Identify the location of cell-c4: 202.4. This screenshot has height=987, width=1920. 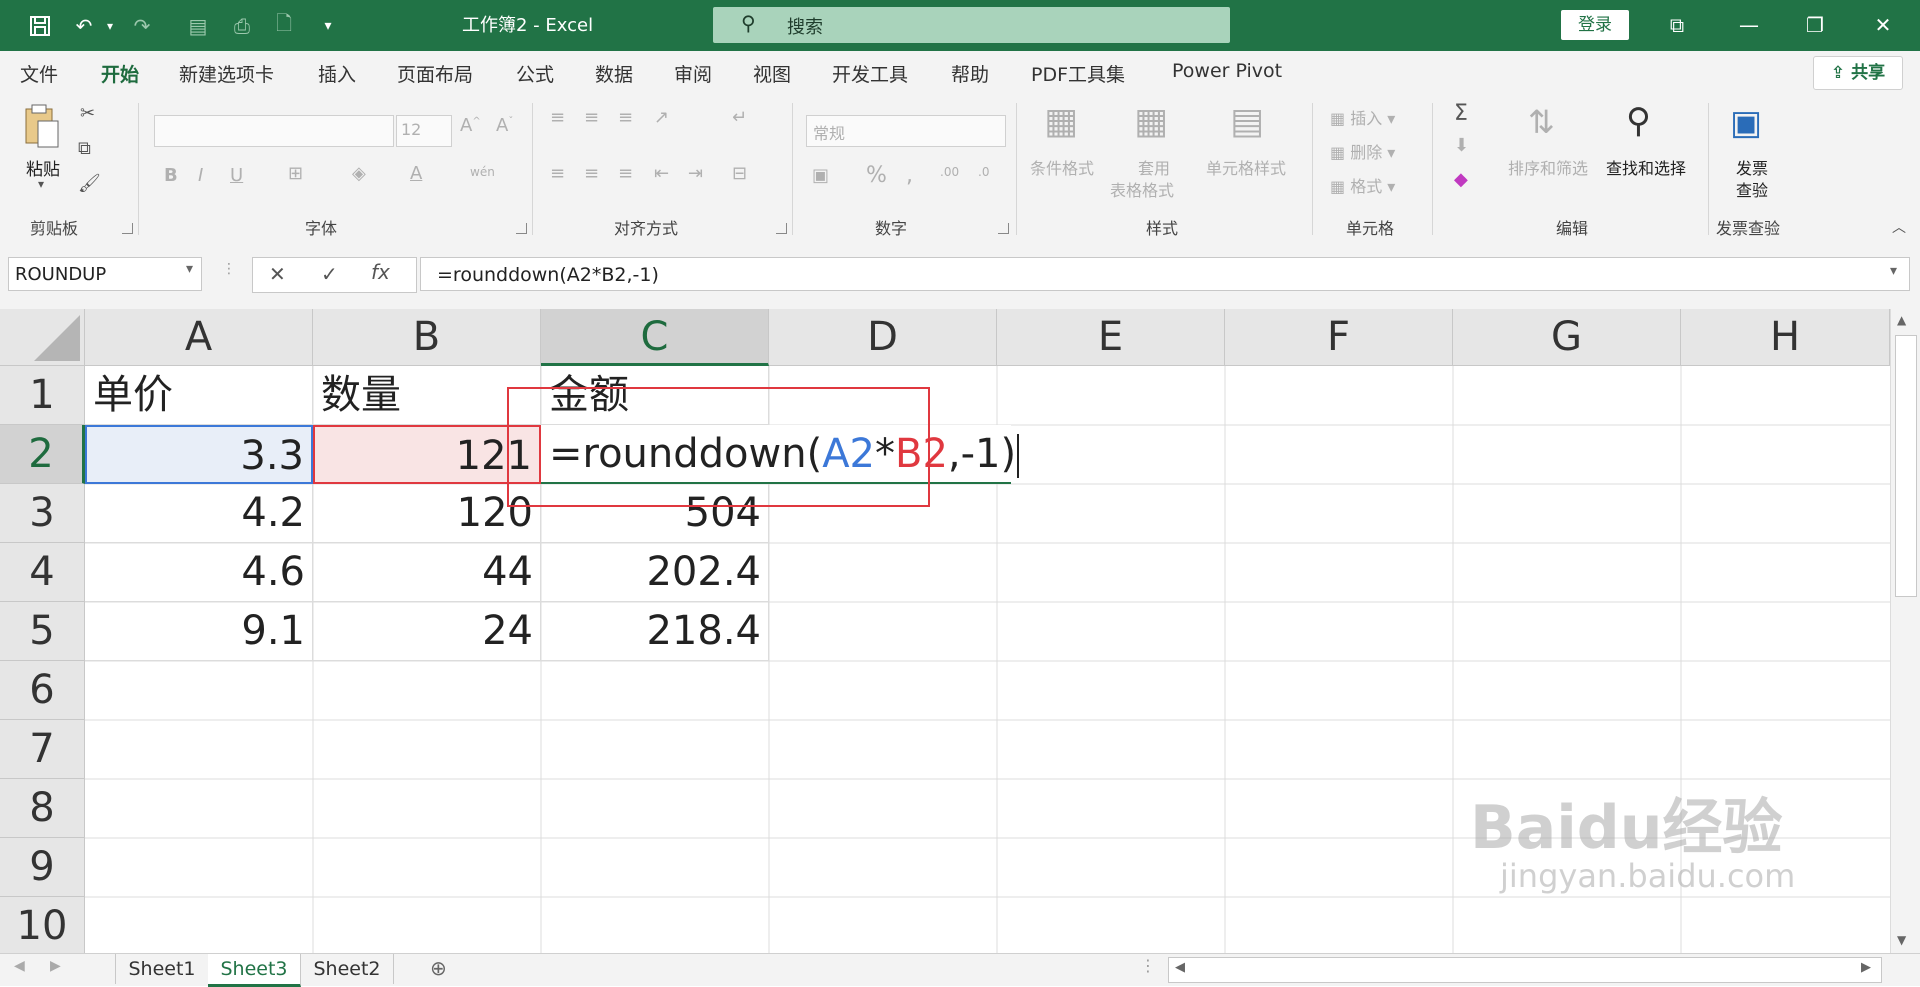
(655, 572).